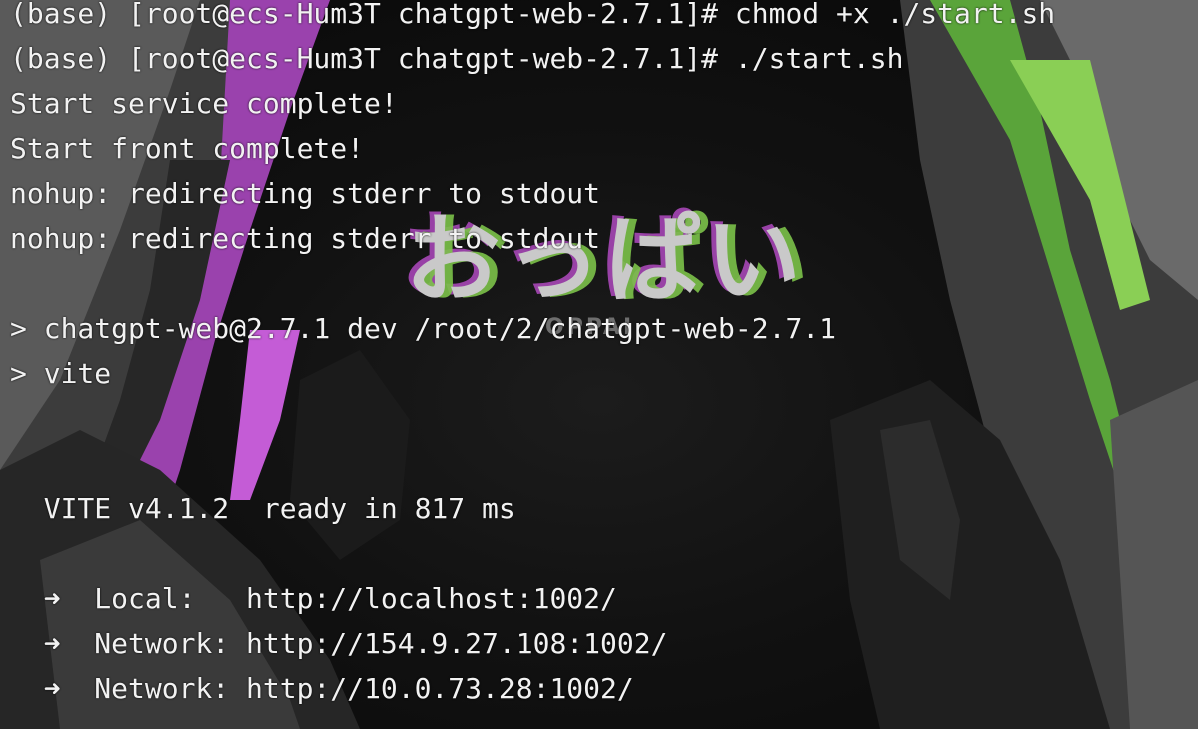 The image size is (1198, 729). What do you see at coordinates (187, 148) in the screenshot?
I see `terminal-line: Start front complete!` at bounding box center [187, 148].